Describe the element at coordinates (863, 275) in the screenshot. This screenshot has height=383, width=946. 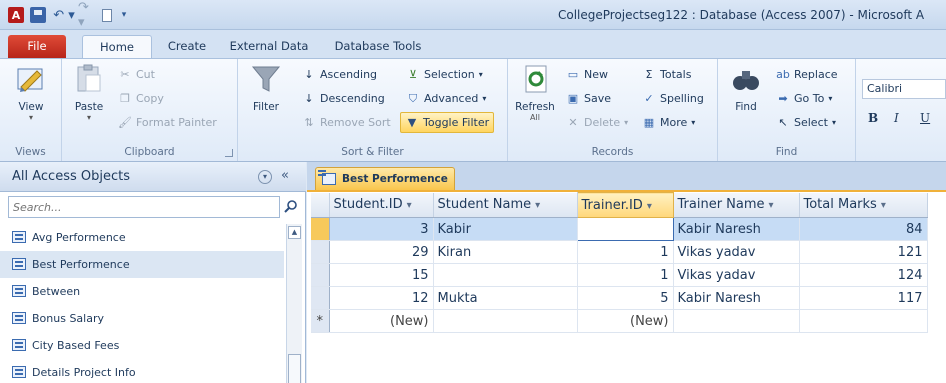
I see `cell-total-marks: 124` at that location.